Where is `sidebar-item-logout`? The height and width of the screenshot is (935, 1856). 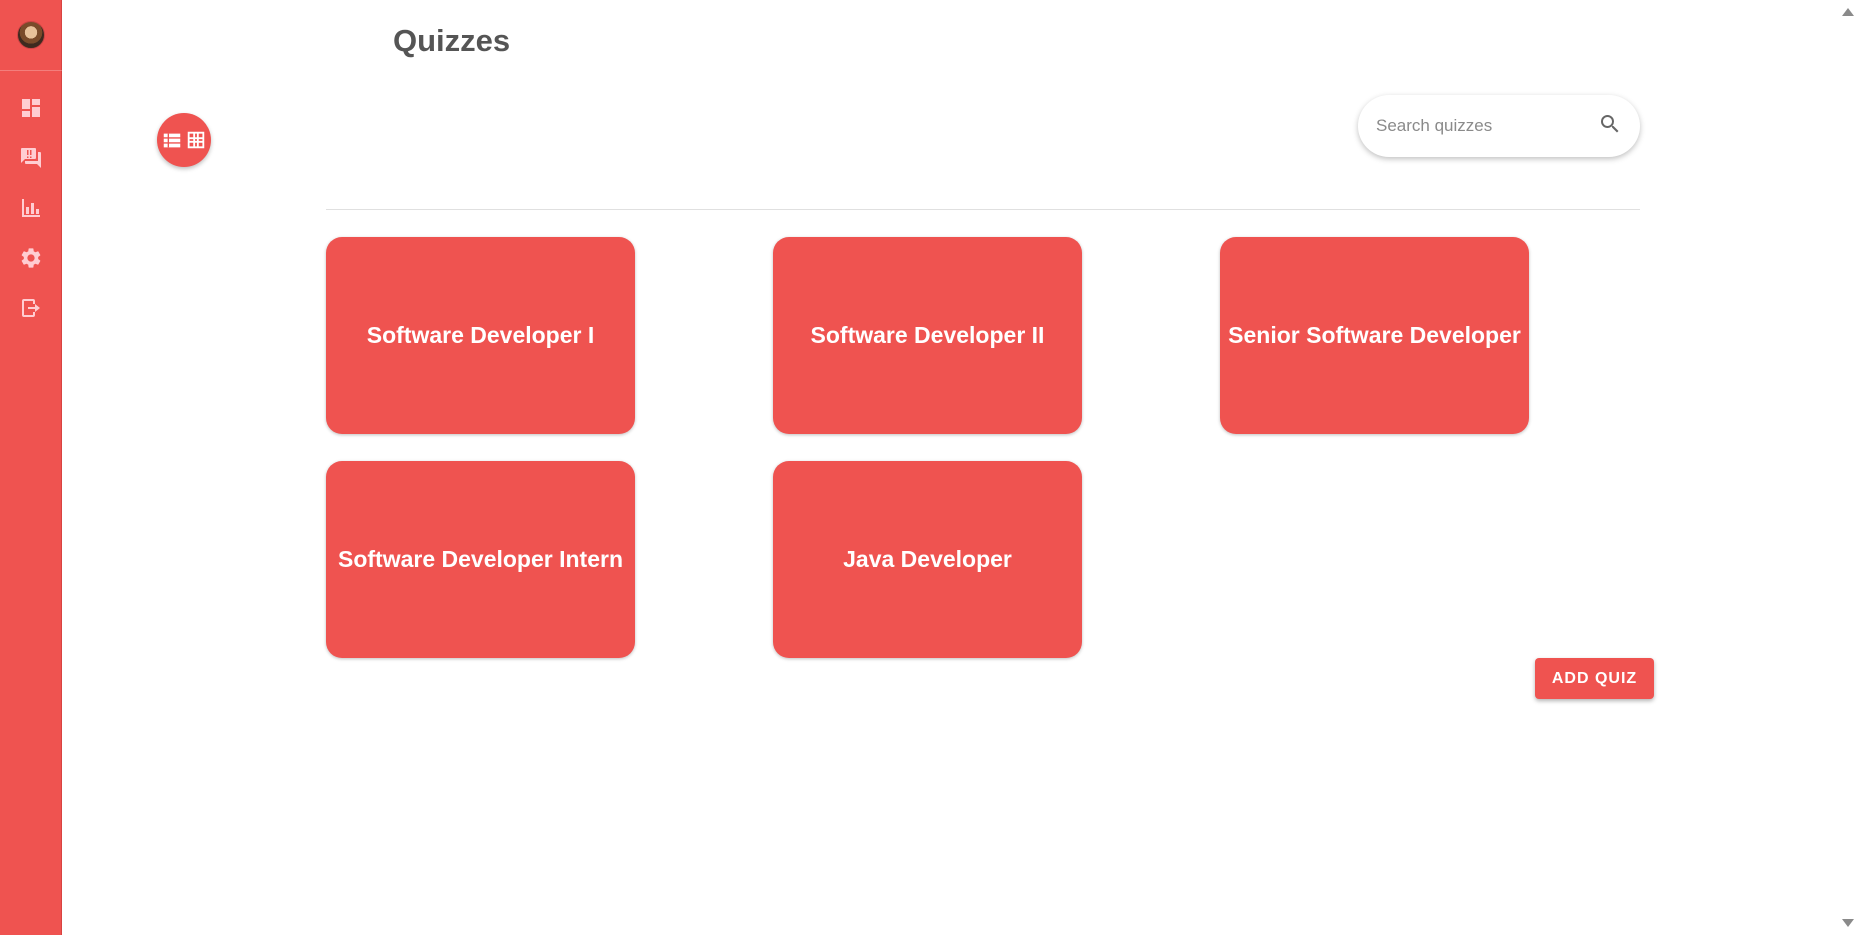
sidebar-item-logout is located at coordinates (31, 308).